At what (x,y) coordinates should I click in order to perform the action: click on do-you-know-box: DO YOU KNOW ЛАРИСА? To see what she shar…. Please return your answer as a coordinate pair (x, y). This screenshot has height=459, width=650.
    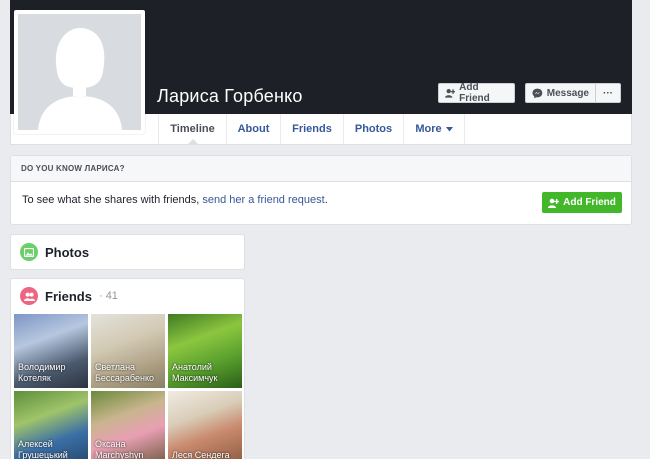
    Looking at the image, I should click on (321, 190).